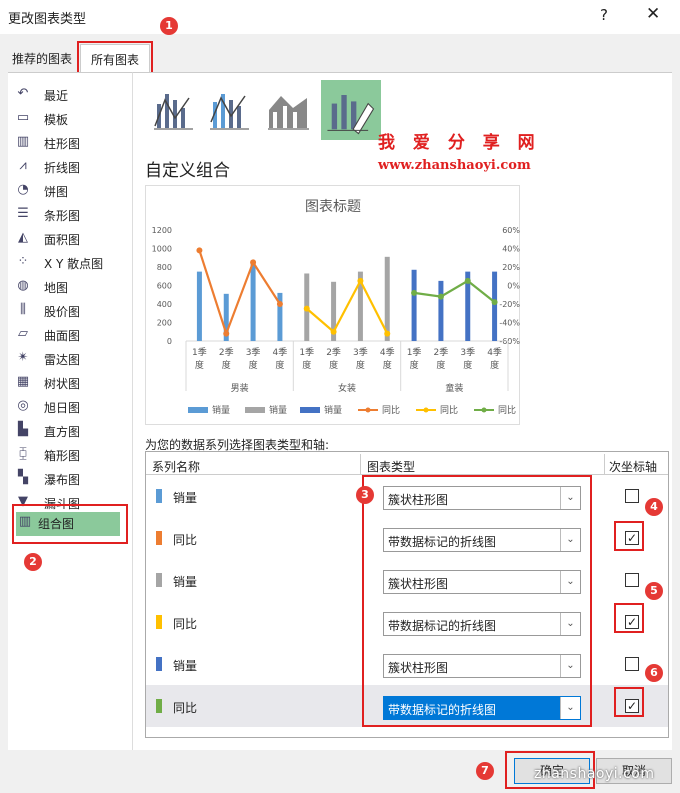 Image resolution: width=680 pixels, height=793 pixels. Describe the element at coordinates (62, 336) in the screenshot. I see `sidebar-item-label: 曲面图` at that location.